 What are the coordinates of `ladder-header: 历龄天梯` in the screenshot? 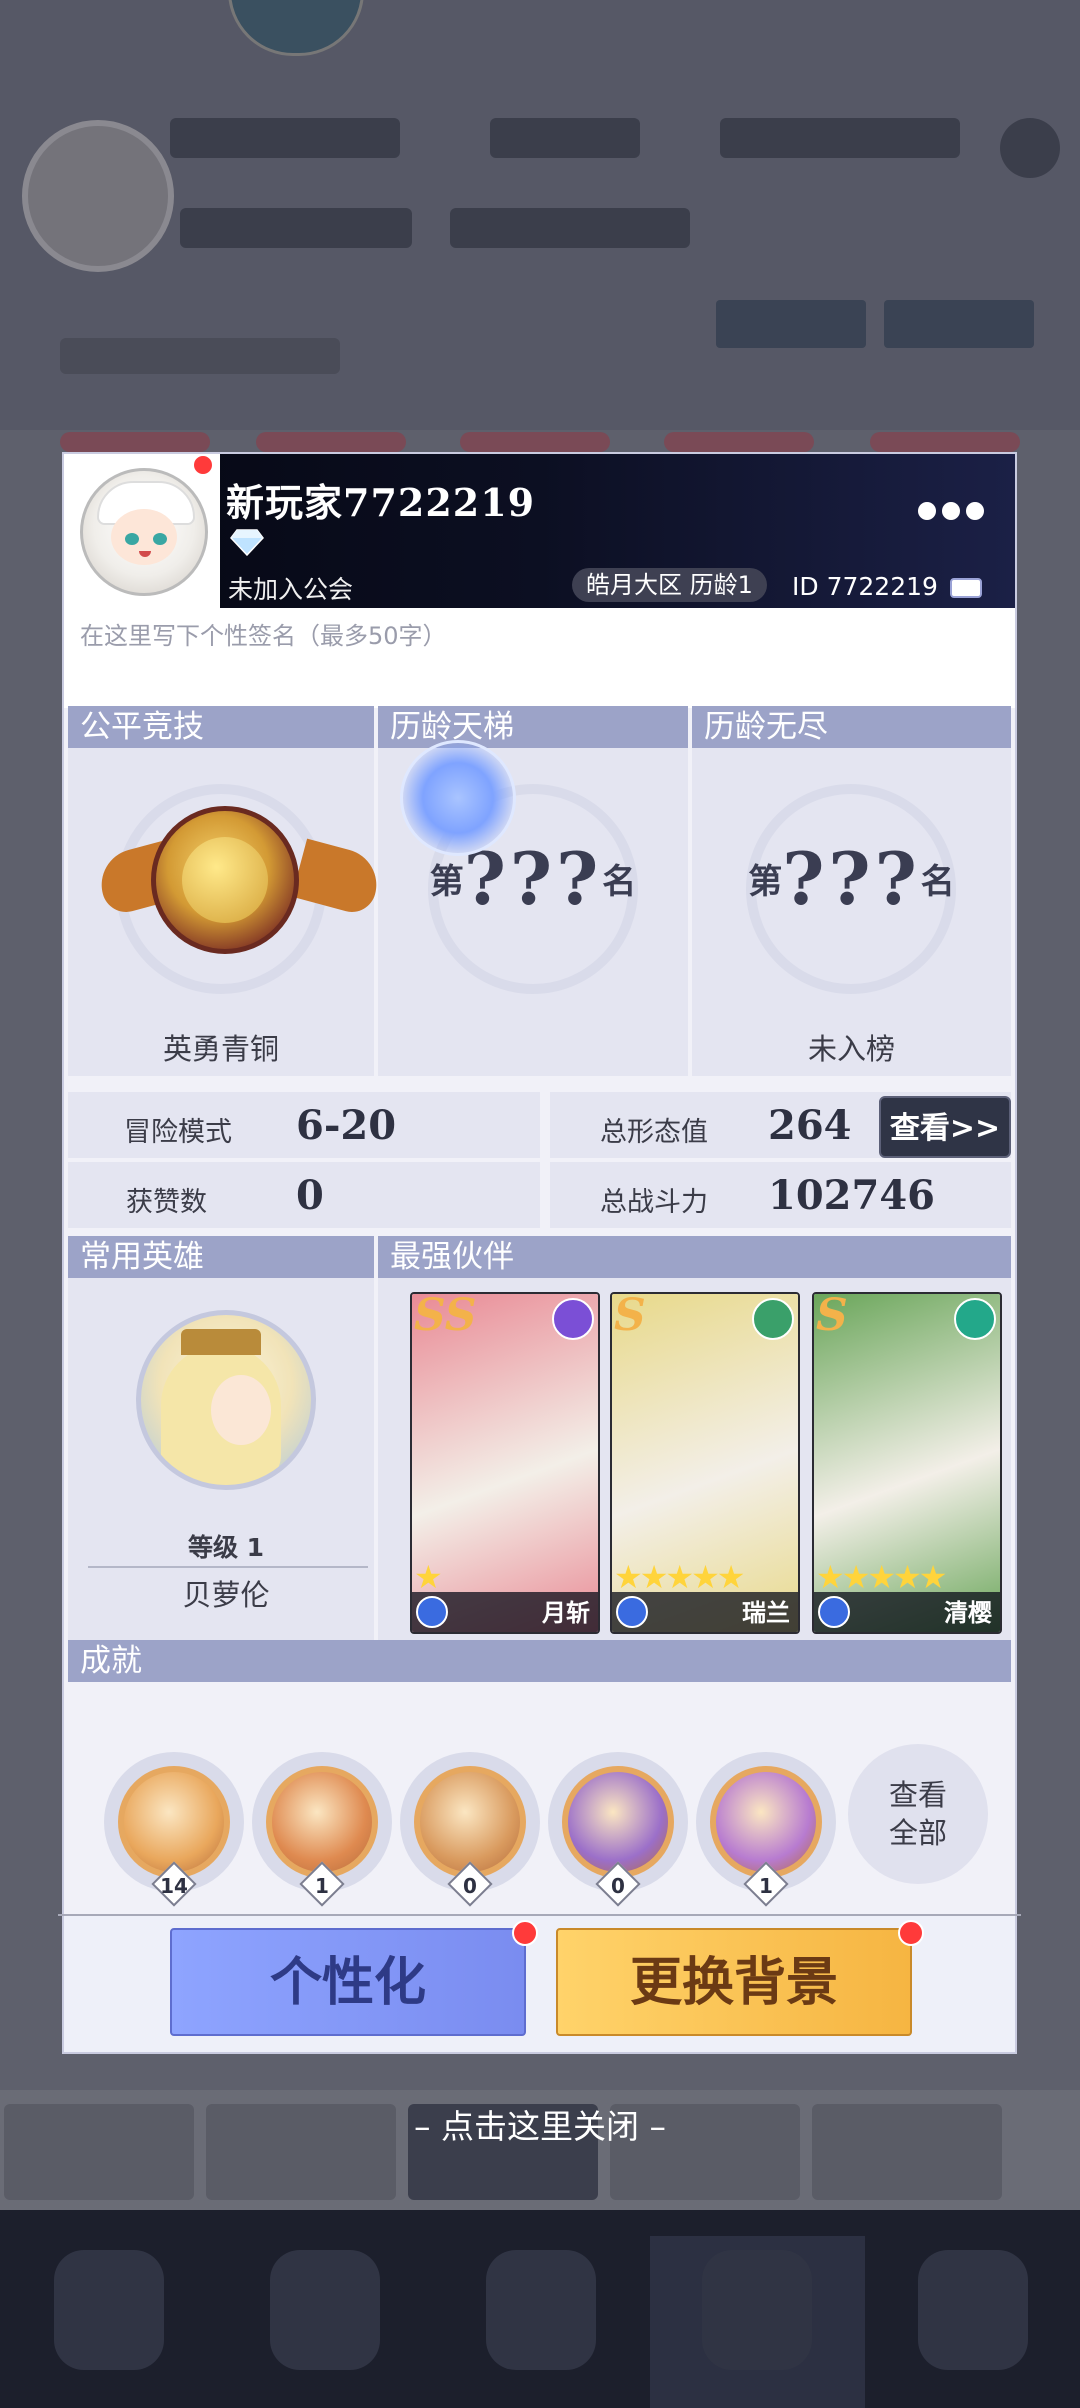 It's located at (533, 727).